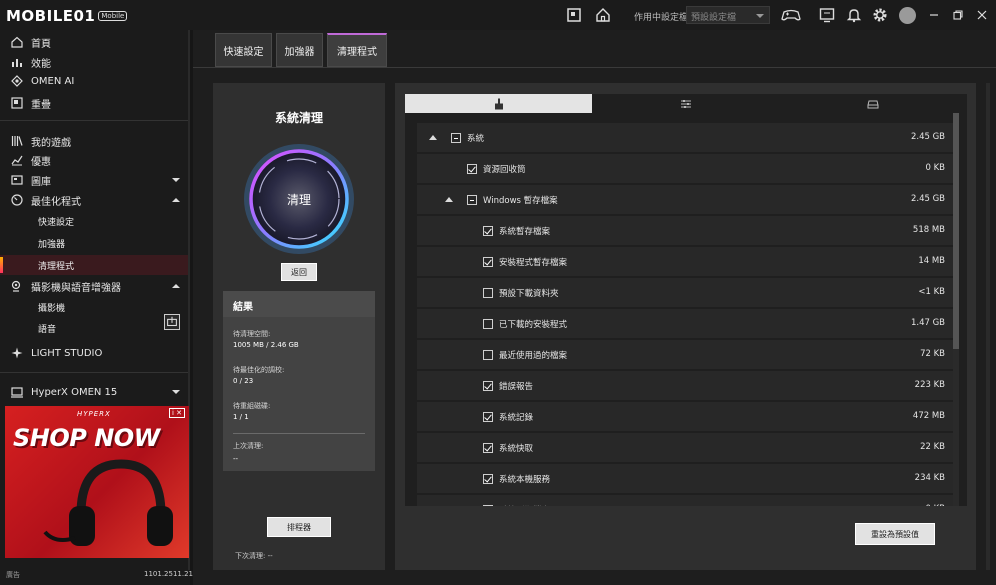 Image resolution: width=996 pixels, height=585 pixels. Describe the element at coordinates (94, 265) in the screenshot. I see `sidebar-subitem-cleaner: 清理程式` at that location.